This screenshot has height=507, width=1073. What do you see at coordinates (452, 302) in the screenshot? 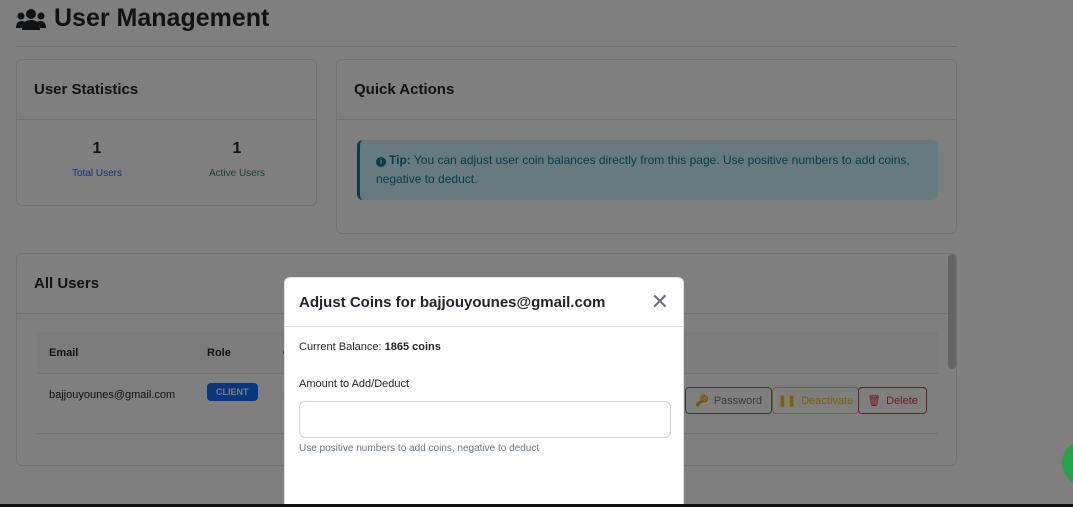
I see `modal-title: Adjust Coins for bajjouyounes@gmail.com` at bounding box center [452, 302].